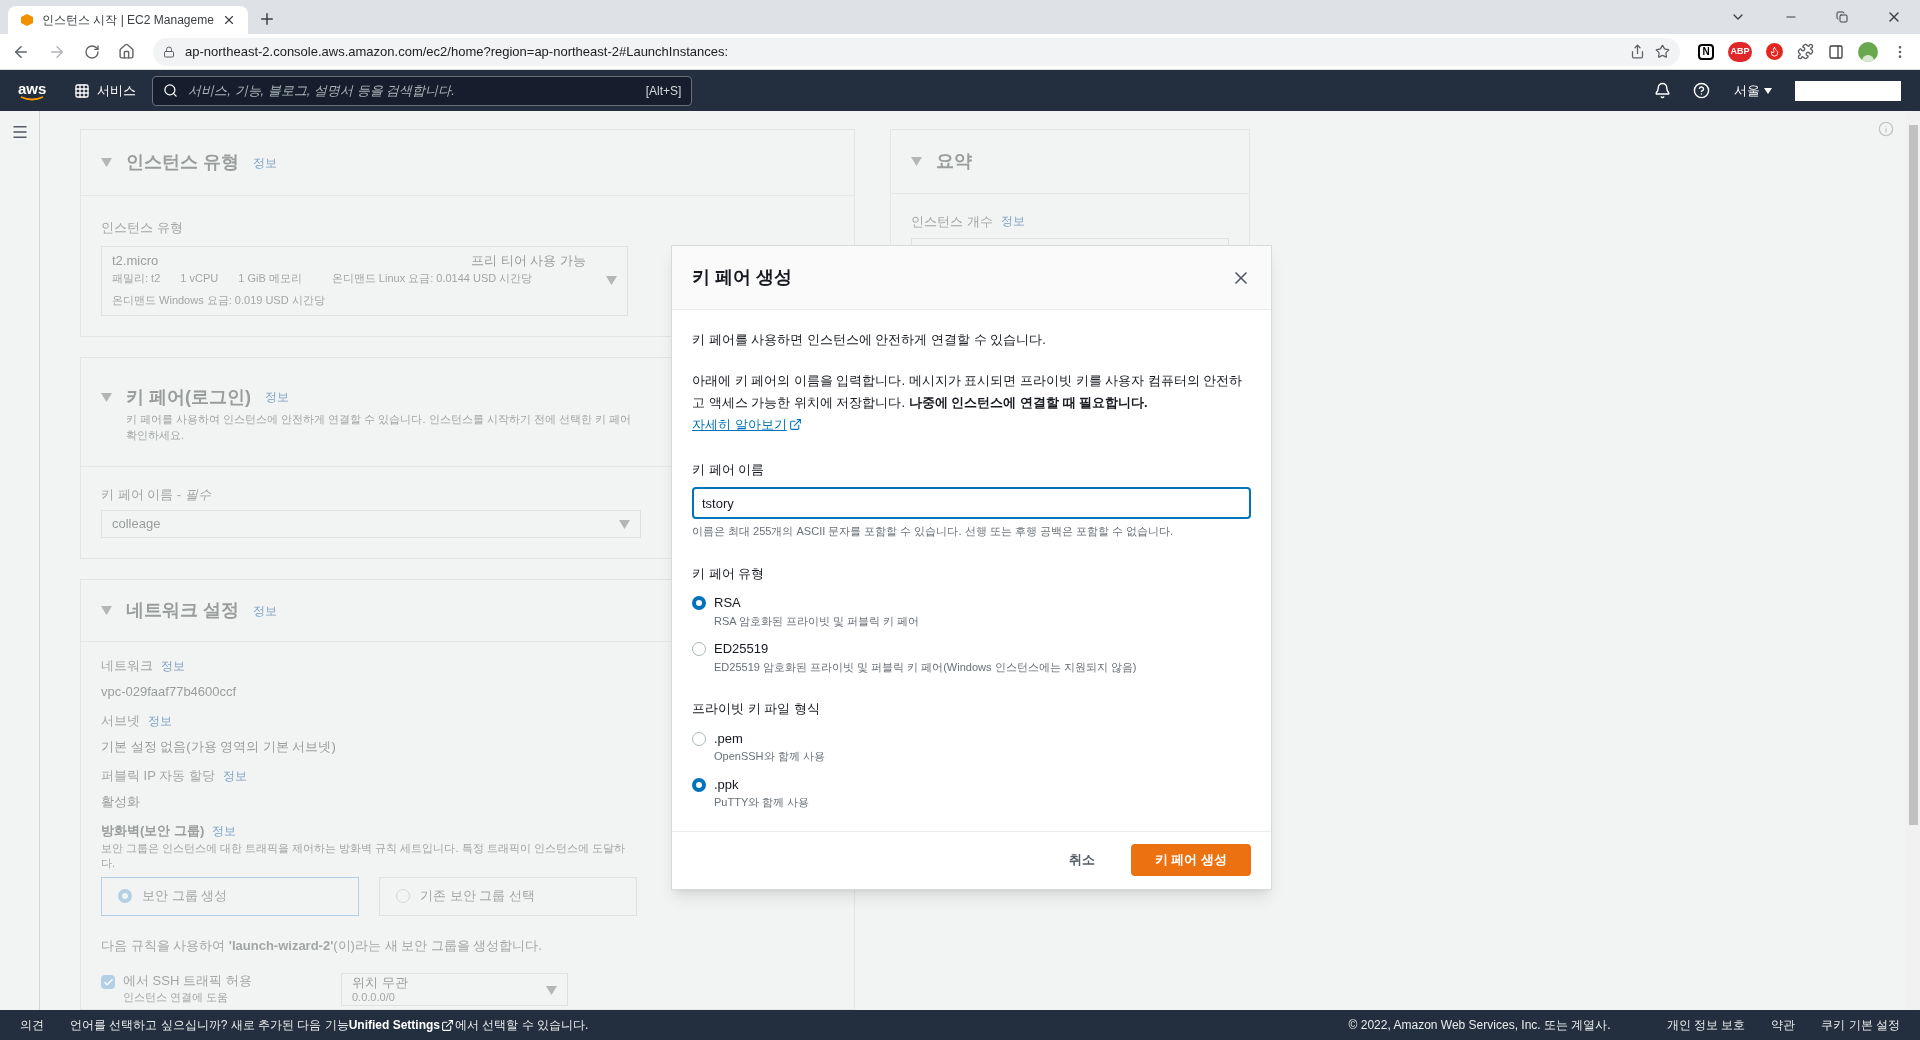 This screenshot has height=1040, width=1920. I want to click on field-hint: 이름은 최대 255개의 ASCII 문자를 포함할 수 있습니다. 선행 또는 후행 공백은 포함할 수 없습니다., so click(932, 531).